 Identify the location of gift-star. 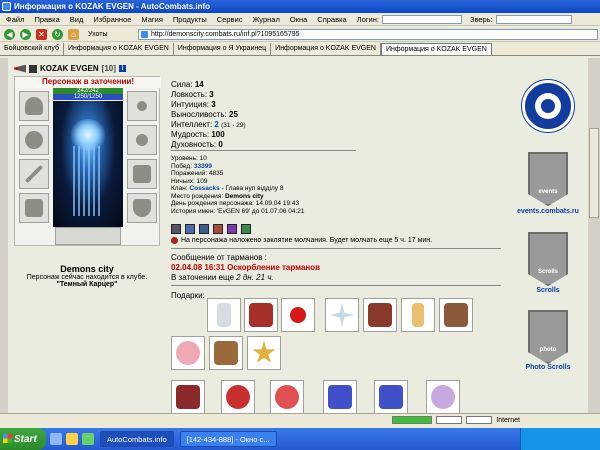
(264, 353).